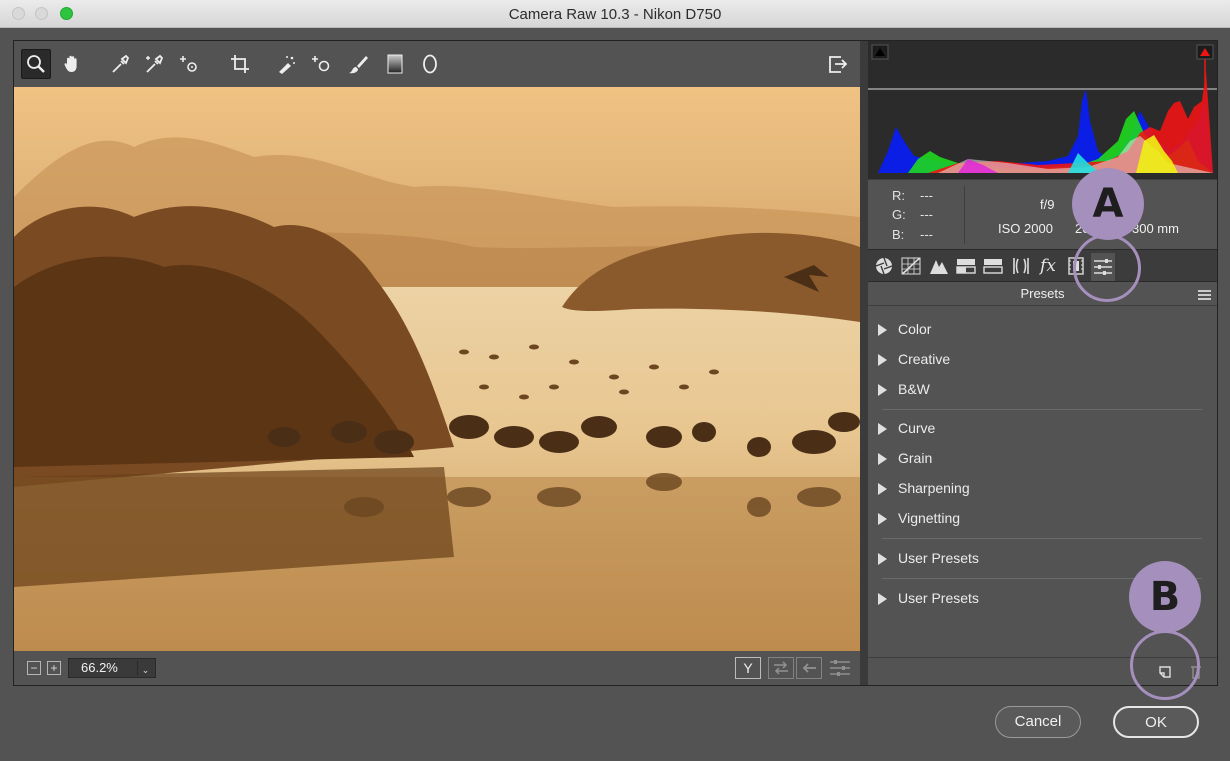 This screenshot has height=761, width=1230. I want to click on white-balance-icon, so click(121, 63).